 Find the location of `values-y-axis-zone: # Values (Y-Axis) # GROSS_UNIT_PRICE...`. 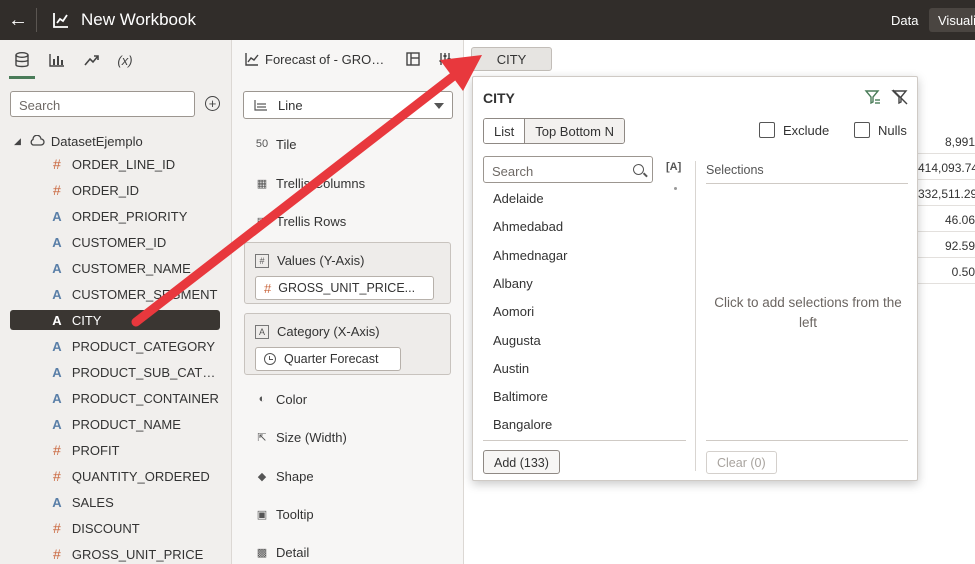

values-y-axis-zone: # Values (Y-Axis) # GROSS_UNIT_PRICE... is located at coordinates (347, 273).